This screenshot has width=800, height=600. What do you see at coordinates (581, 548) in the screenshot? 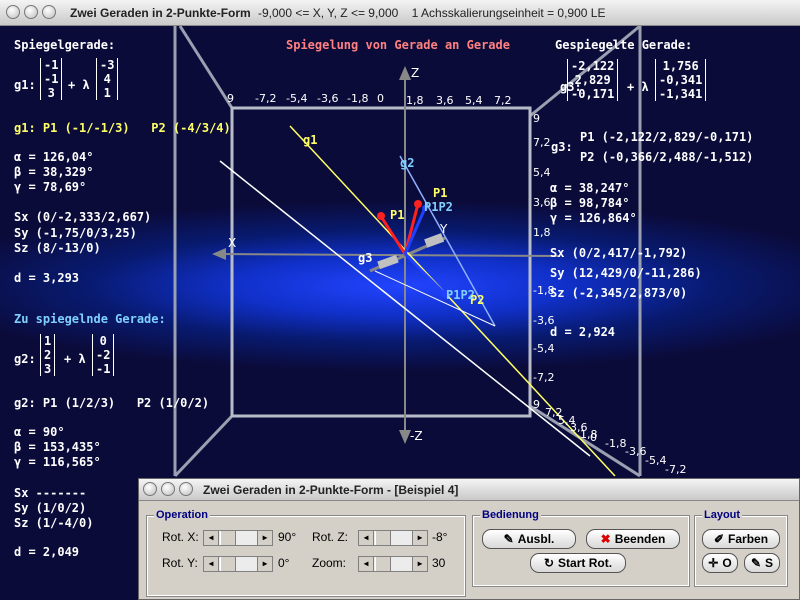
I see `bedienung-group: Bedienung ✎ Ausbl. ✖ Beenden ↻ Start Rot.` at bounding box center [581, 548].